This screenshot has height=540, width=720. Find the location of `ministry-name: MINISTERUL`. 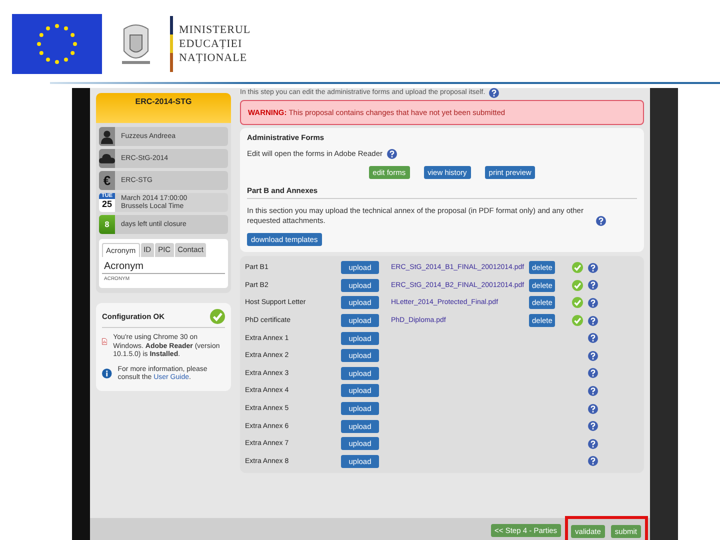

ministry-name: MINISTERUL is located at coordinates (215, 30).